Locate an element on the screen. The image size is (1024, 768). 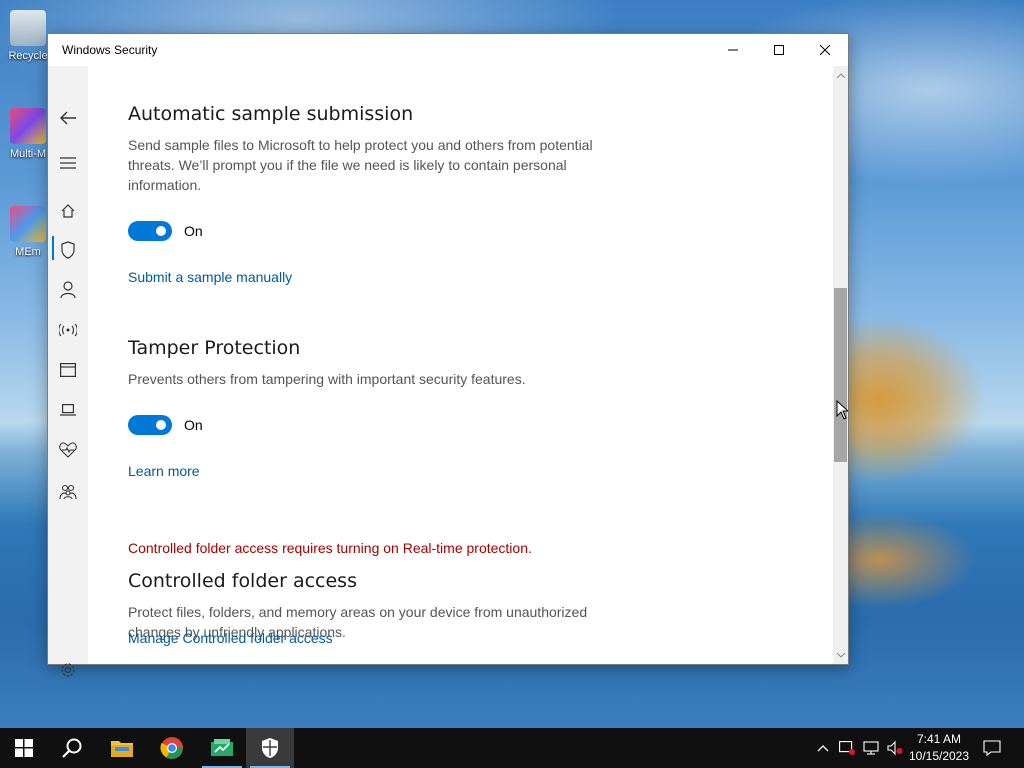
taskbar-file-explorer is located at coordinates (122, 748).